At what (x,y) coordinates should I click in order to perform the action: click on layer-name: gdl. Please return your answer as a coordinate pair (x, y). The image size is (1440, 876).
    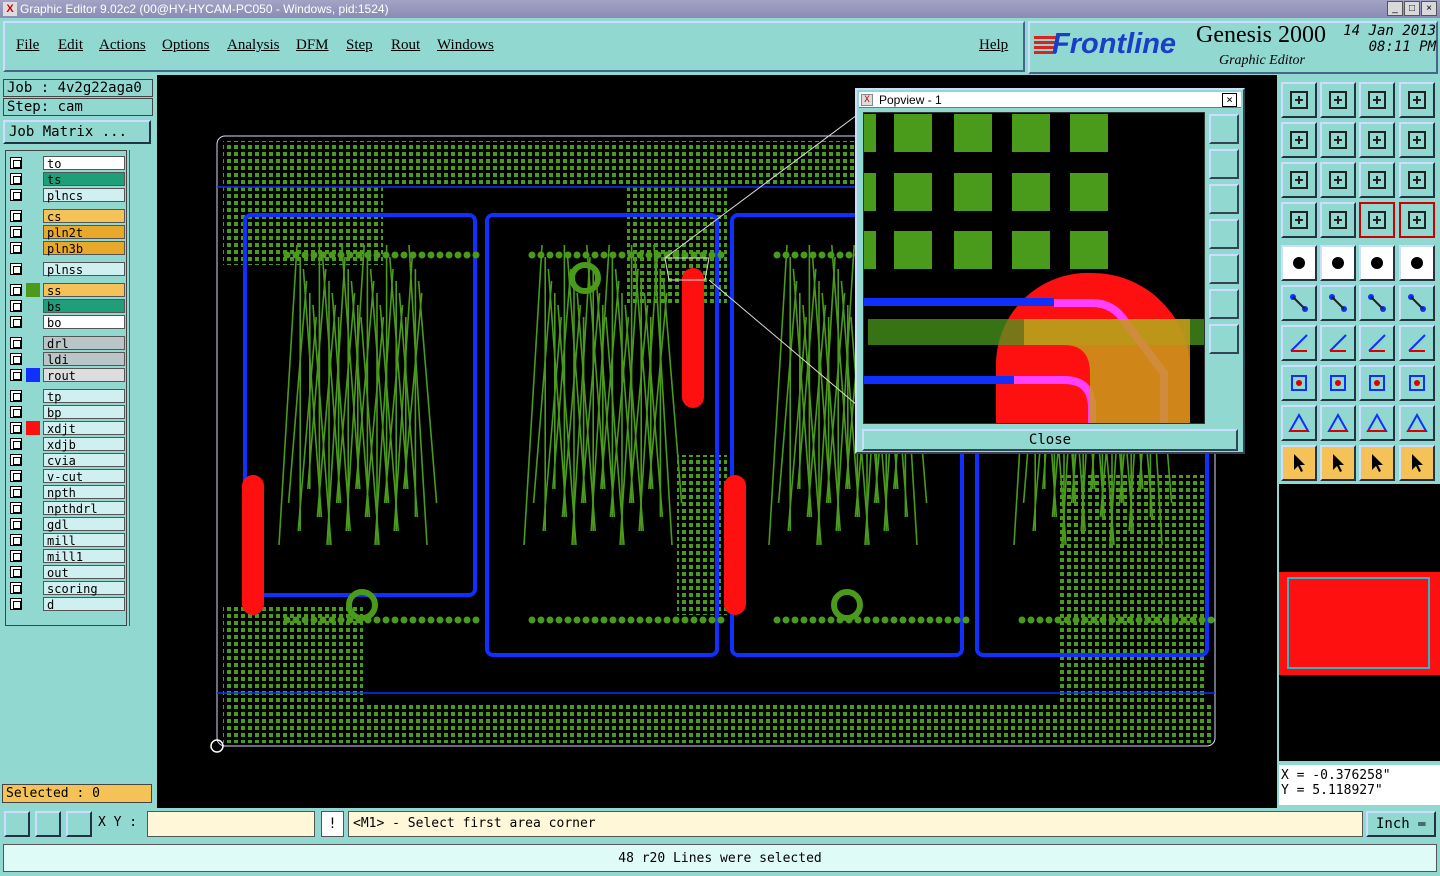
    Looking at the image, I should click on (84, 524).